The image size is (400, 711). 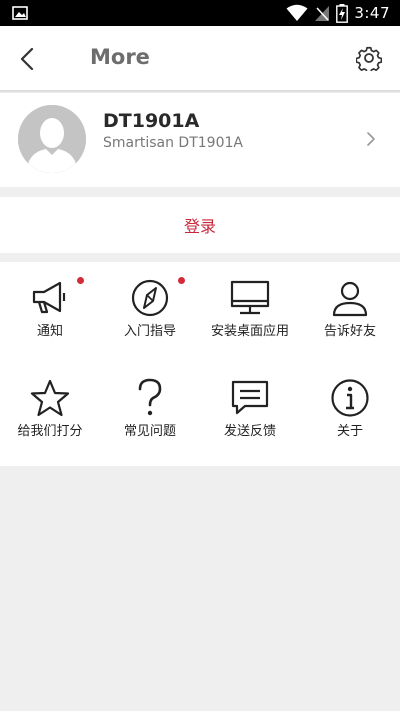 I want to click on status-bar: 3:47, so click(x=200, y=13).